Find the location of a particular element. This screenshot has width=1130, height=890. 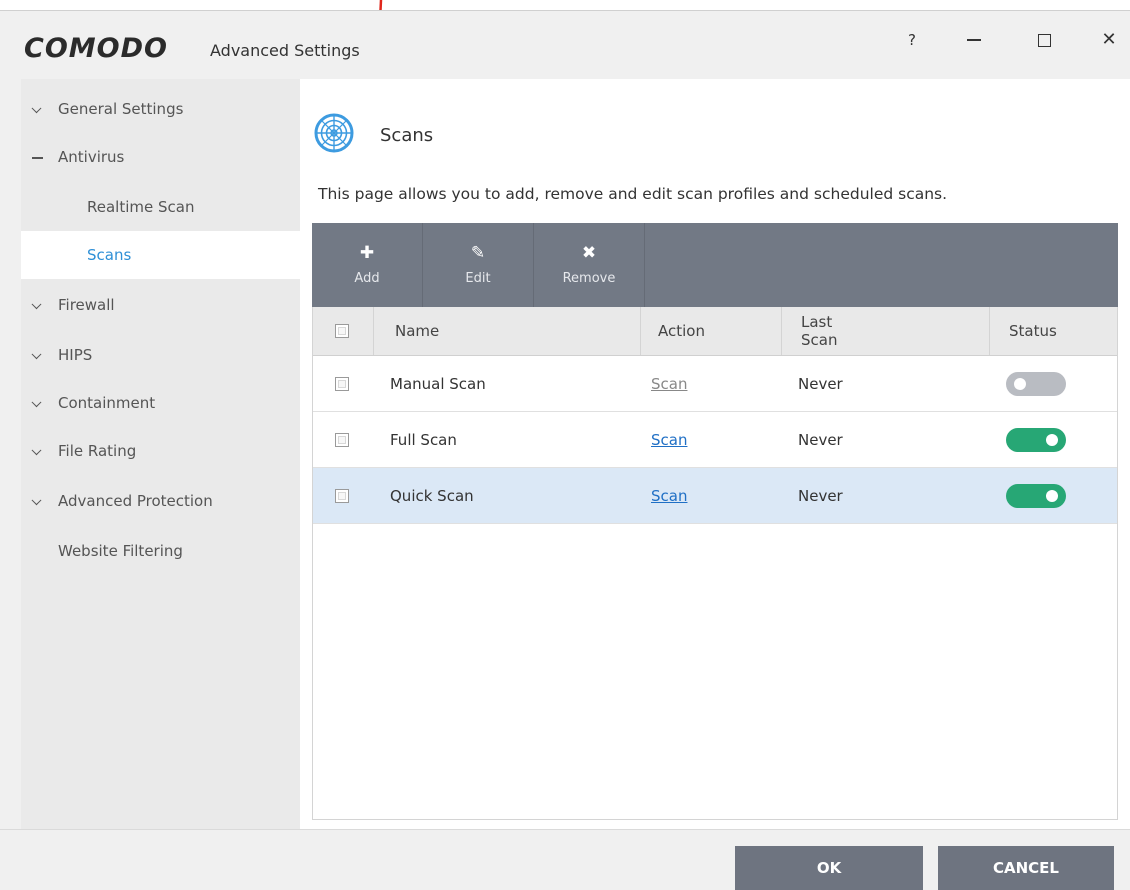

sidebar-item-label: General Settings is located at coordinates (121, 109).